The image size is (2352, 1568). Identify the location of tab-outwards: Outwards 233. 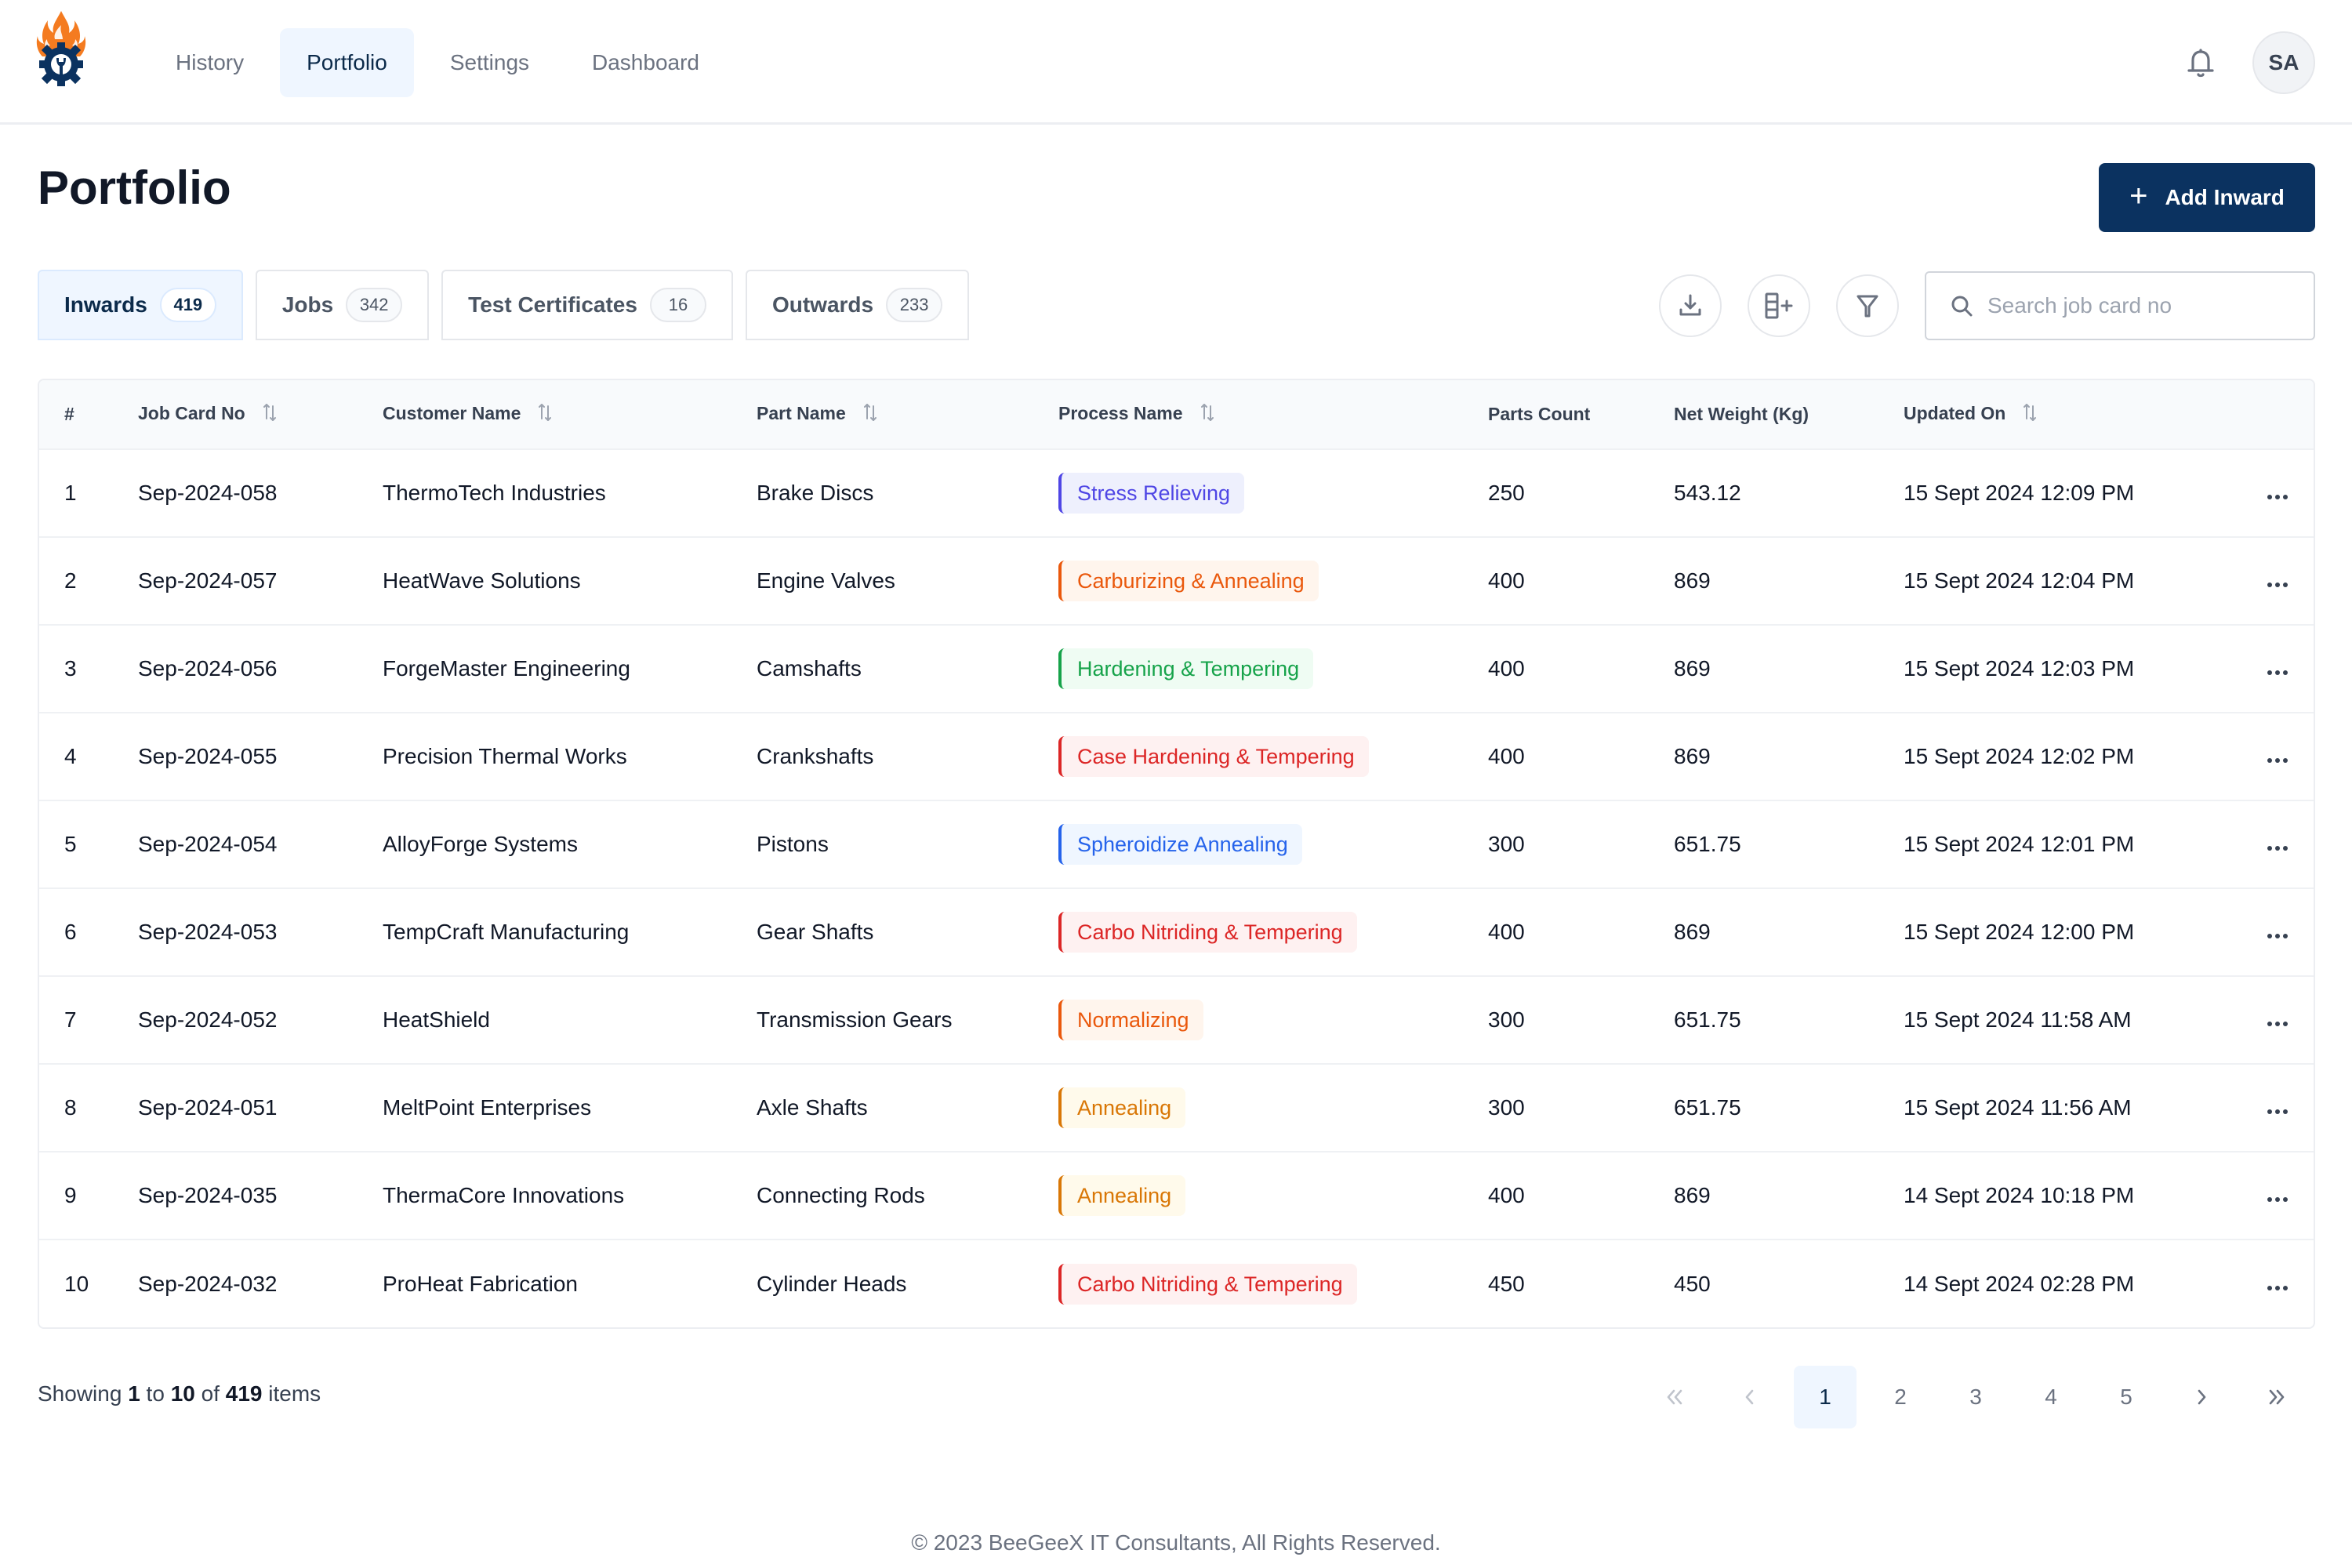
(857, 305).